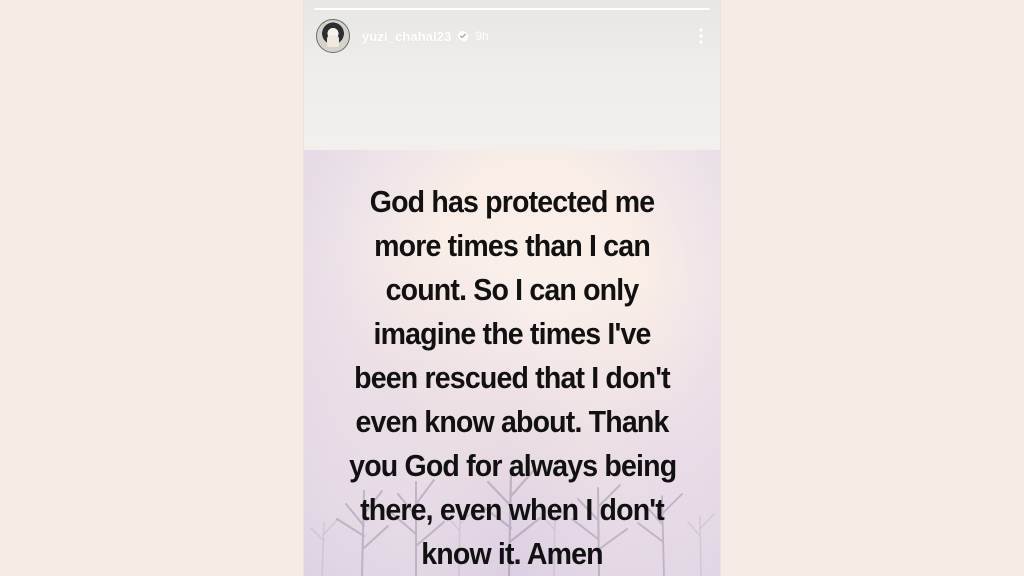  I want to click on quote-line: you God for always being, so click(513, 465).